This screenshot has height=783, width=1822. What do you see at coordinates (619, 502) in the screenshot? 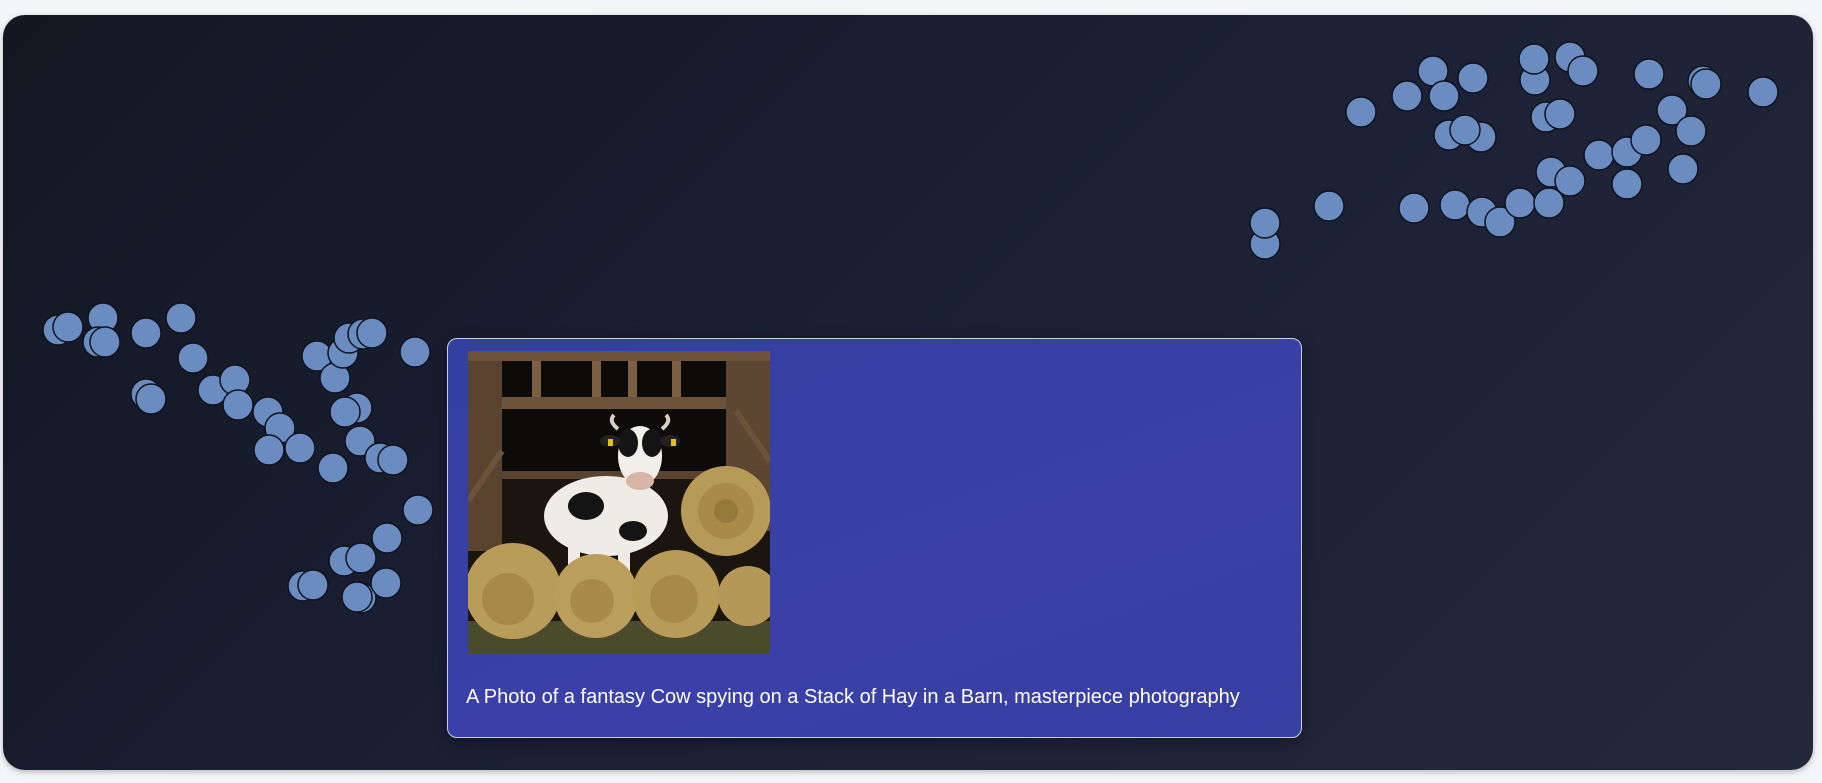
I see `preview-image` at bounding box center [619, 502].